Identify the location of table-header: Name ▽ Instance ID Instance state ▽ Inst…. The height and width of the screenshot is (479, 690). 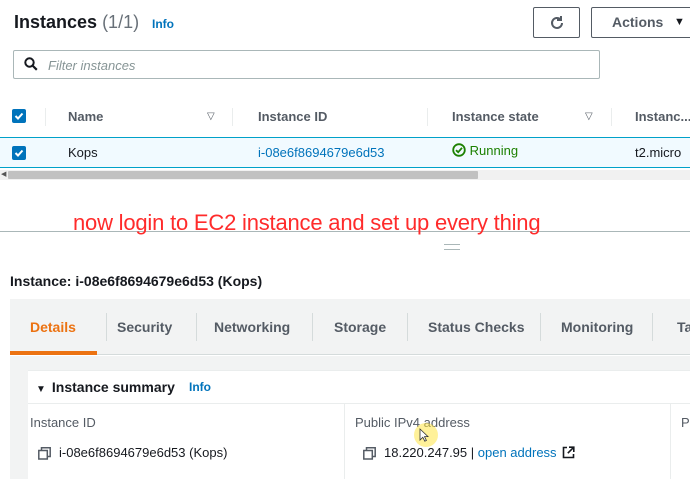
(345, 117).